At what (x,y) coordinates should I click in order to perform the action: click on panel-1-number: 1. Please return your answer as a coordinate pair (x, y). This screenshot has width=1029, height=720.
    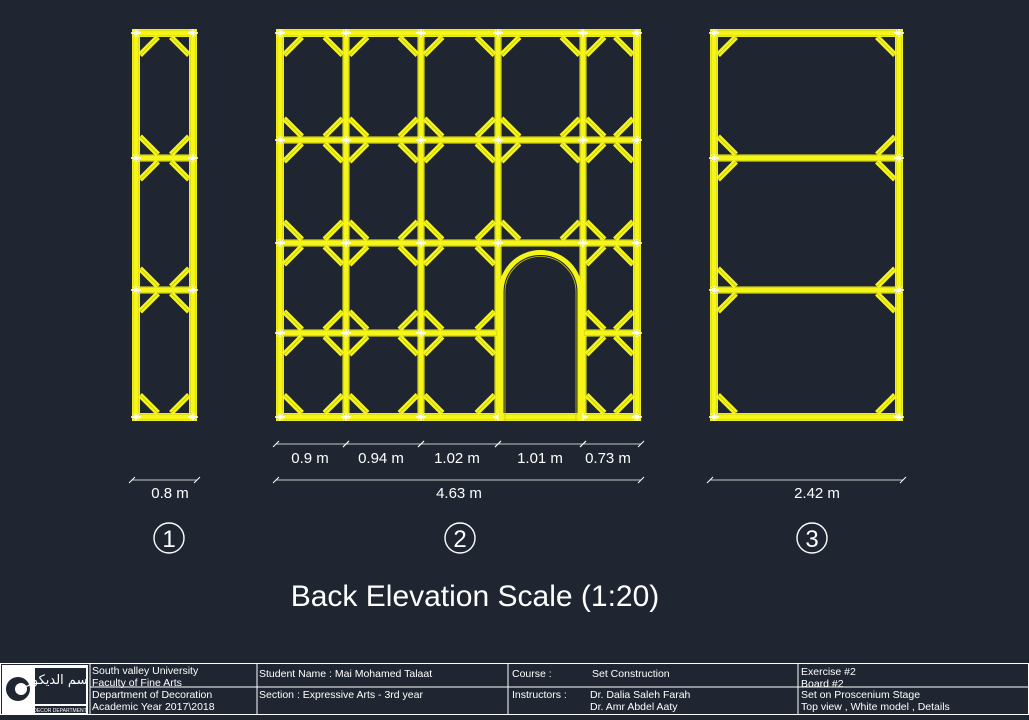
    Looking at the image, I should click on (169, 538).